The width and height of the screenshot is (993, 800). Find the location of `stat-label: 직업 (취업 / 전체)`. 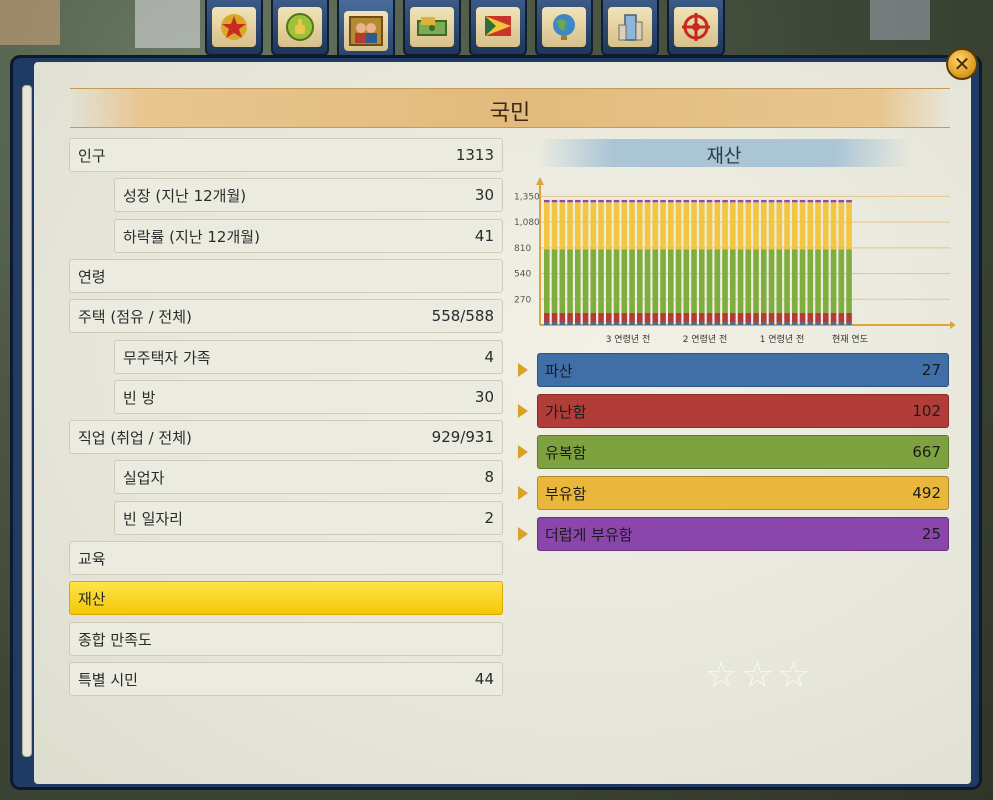

stat-label: 직업 (취업 / 전체) is located at coordinates (135, 437).